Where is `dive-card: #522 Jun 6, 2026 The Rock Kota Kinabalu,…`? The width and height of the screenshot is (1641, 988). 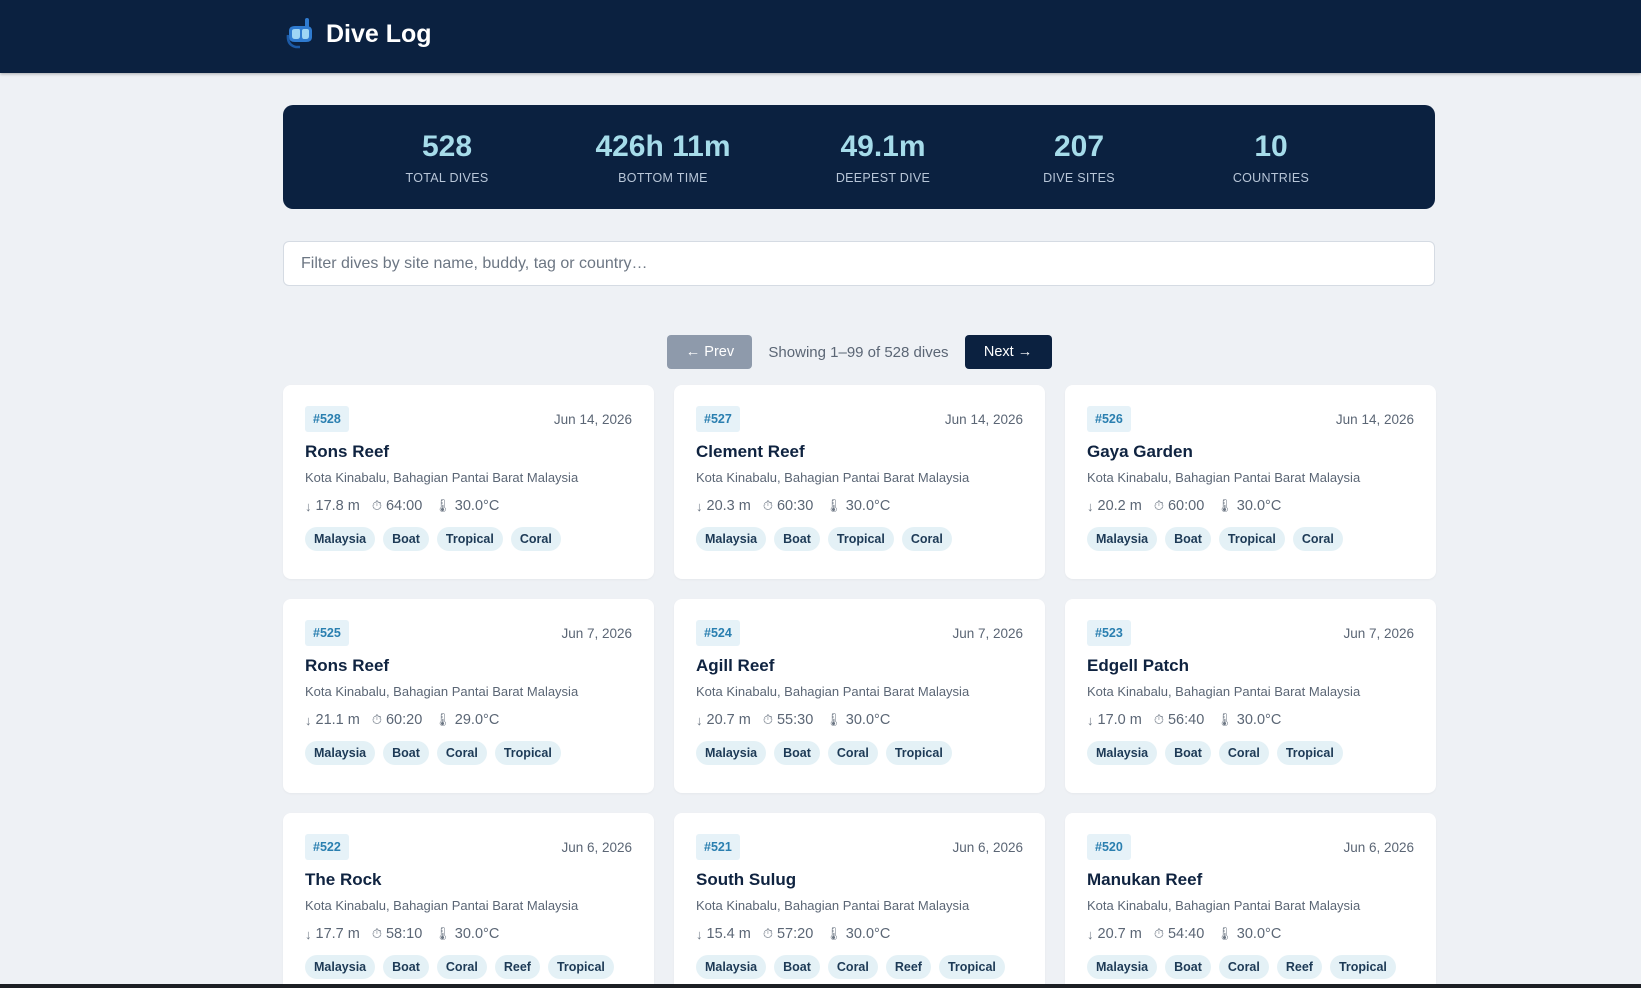
dive-card: #522 Jun 6, 2026 The Rock Kota Kinabalu,… is located at coordinates (468, 900).